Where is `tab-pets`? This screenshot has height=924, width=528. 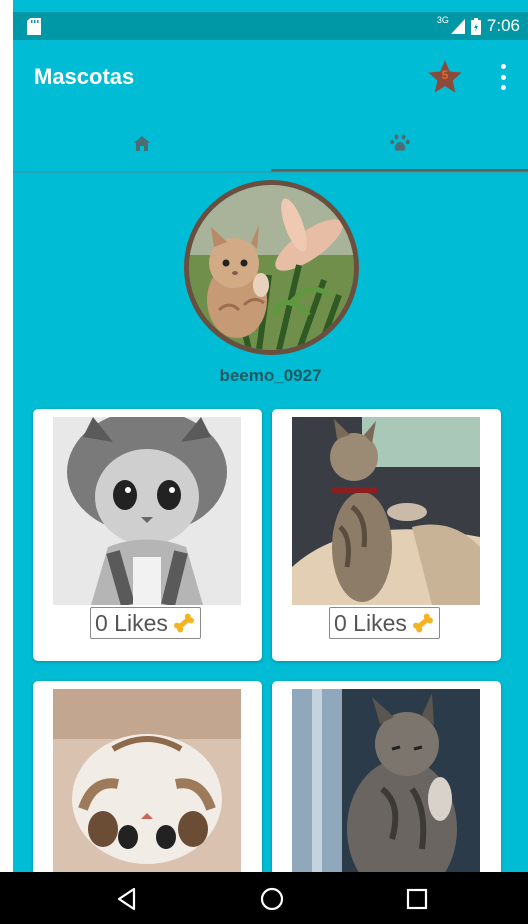 tab-pets is located at coordinates (399, 143).